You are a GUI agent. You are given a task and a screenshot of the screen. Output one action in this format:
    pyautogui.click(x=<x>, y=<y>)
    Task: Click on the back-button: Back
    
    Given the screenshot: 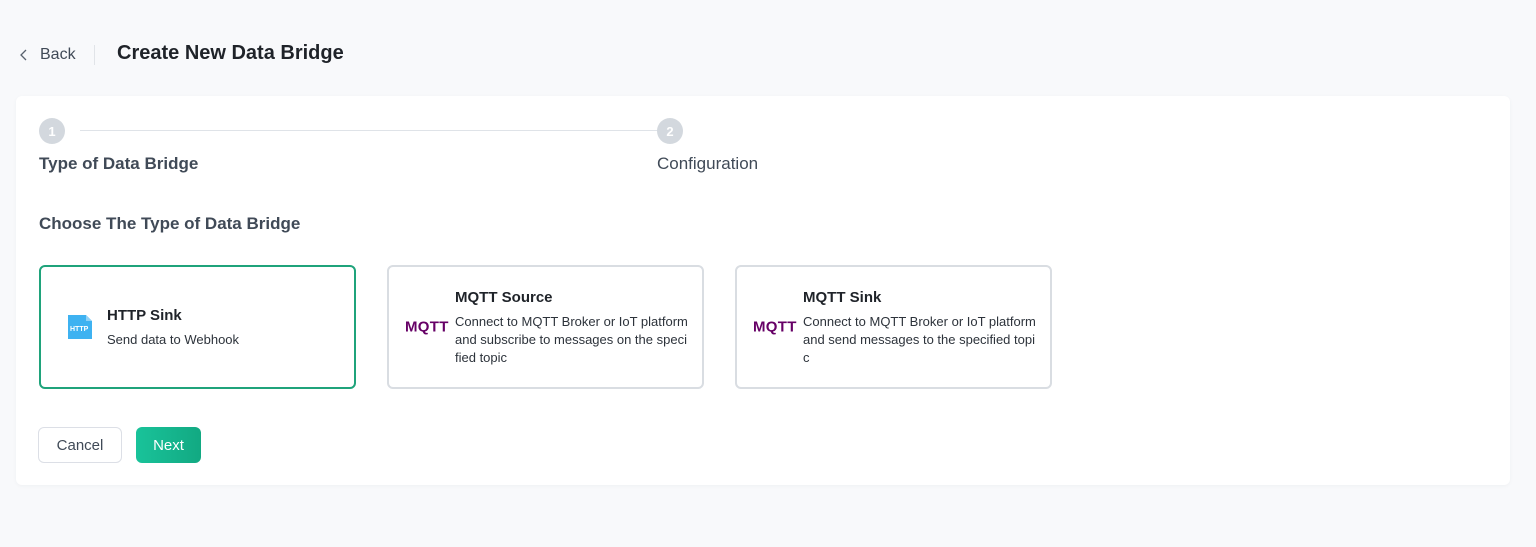 What is the action you would take?
    pyautogui.click(x=47, y=55)
    